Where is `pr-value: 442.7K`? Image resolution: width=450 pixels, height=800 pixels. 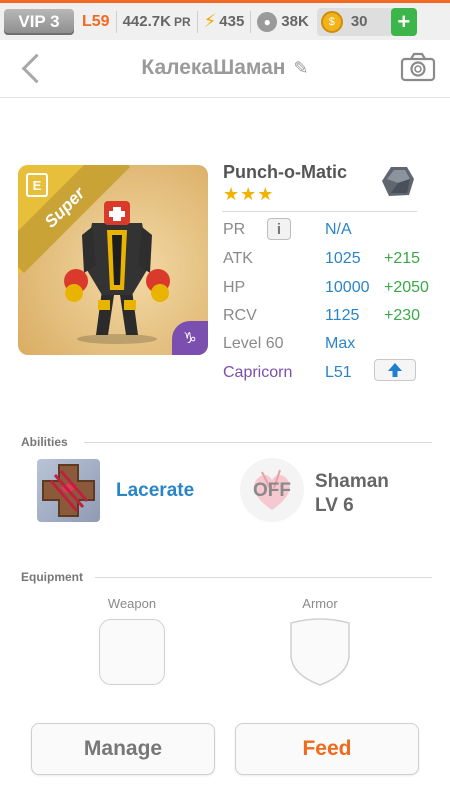
pr-value: 442.7K is located at coordinates (146, 21).